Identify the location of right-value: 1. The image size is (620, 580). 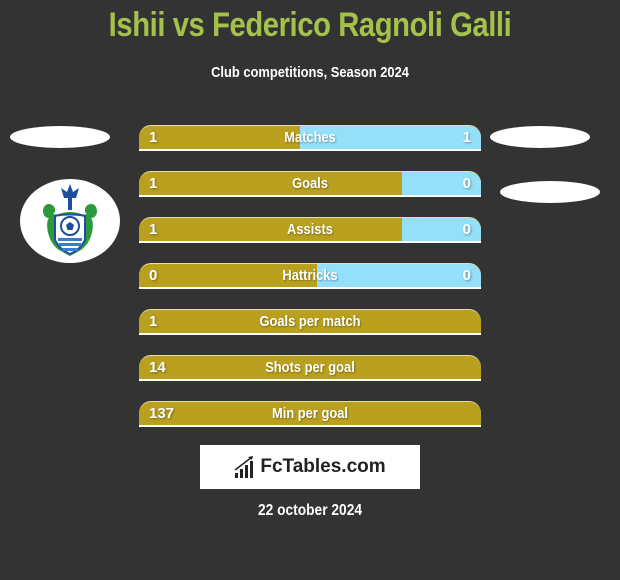
(466, 137).